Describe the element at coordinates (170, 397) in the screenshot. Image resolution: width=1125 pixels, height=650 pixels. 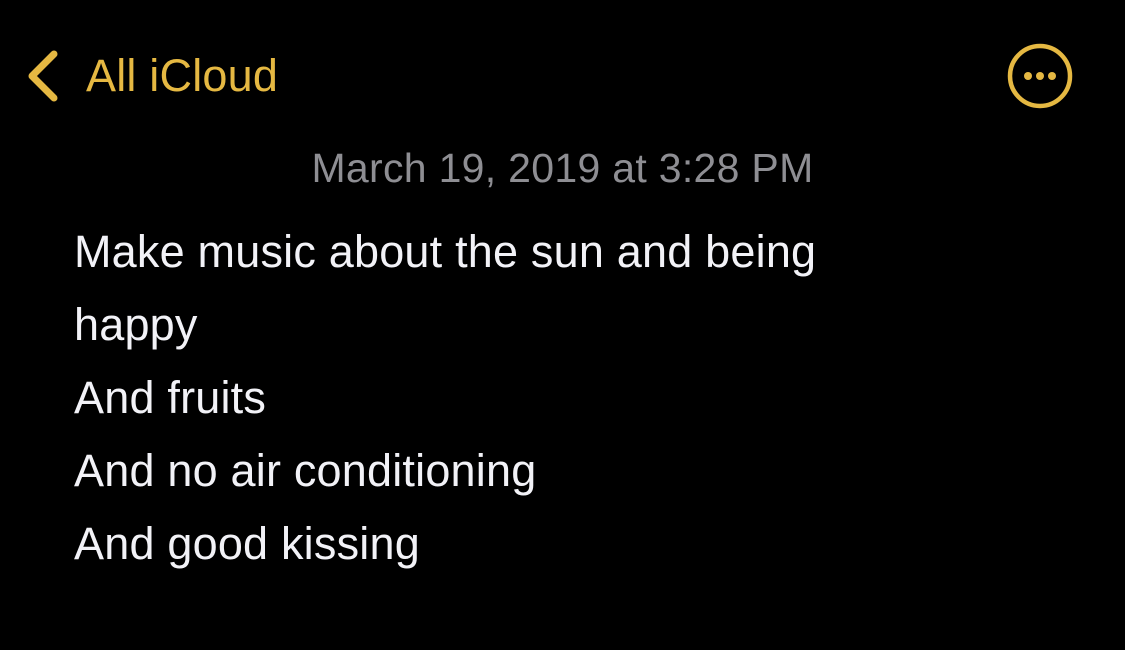
I see `note-line: And fruits` at that location.